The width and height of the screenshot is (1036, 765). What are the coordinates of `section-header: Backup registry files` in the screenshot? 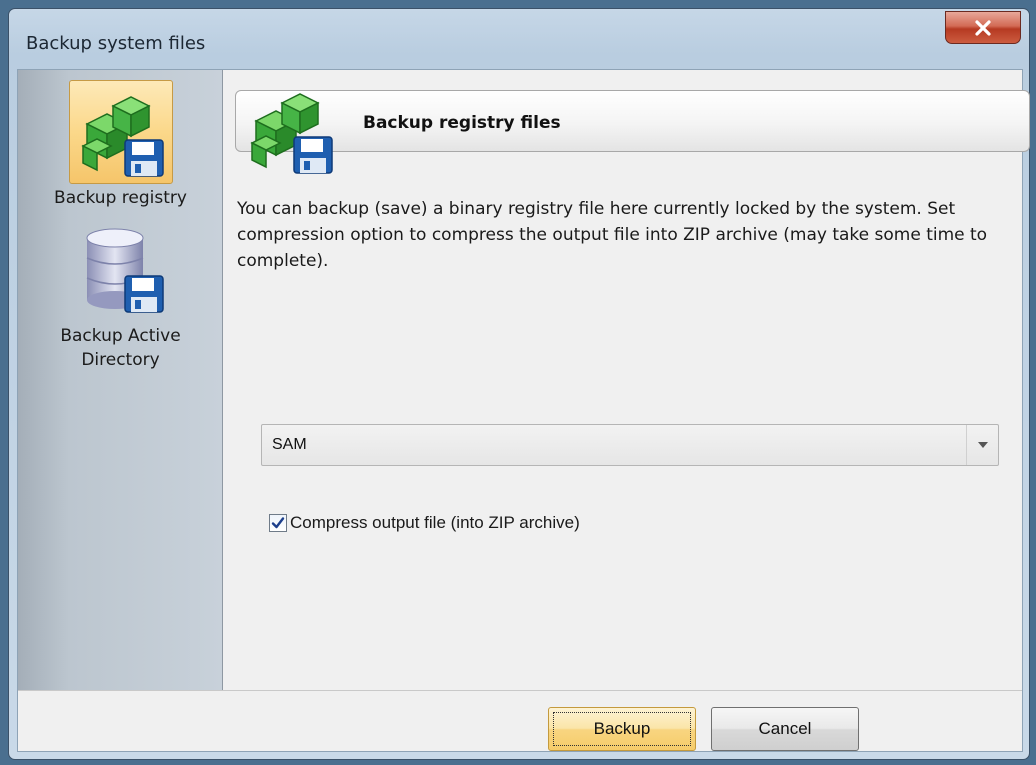 It's located at (632, 132).